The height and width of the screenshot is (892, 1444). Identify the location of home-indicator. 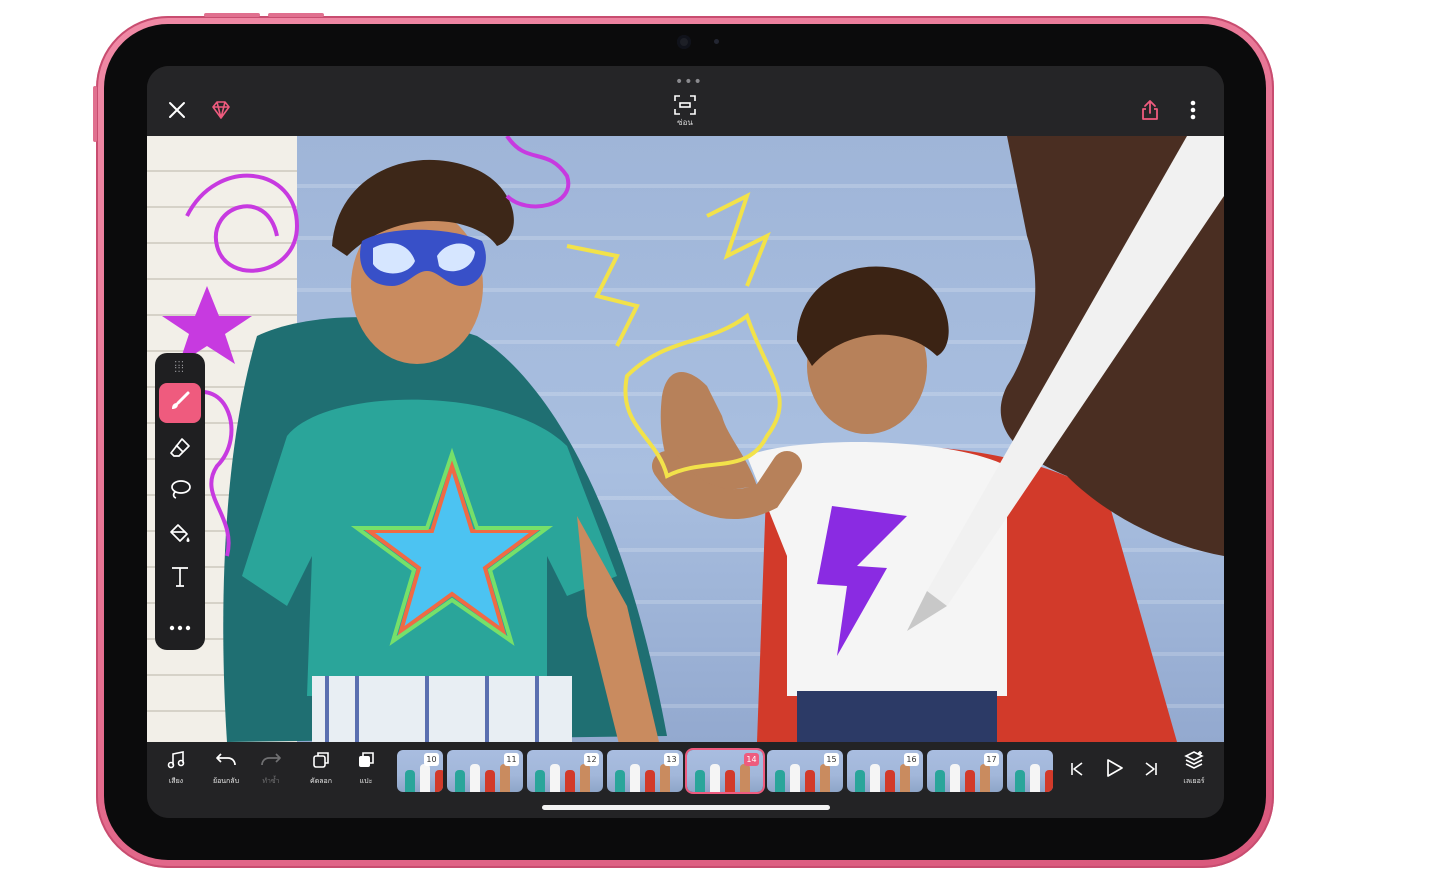
(686, 807).